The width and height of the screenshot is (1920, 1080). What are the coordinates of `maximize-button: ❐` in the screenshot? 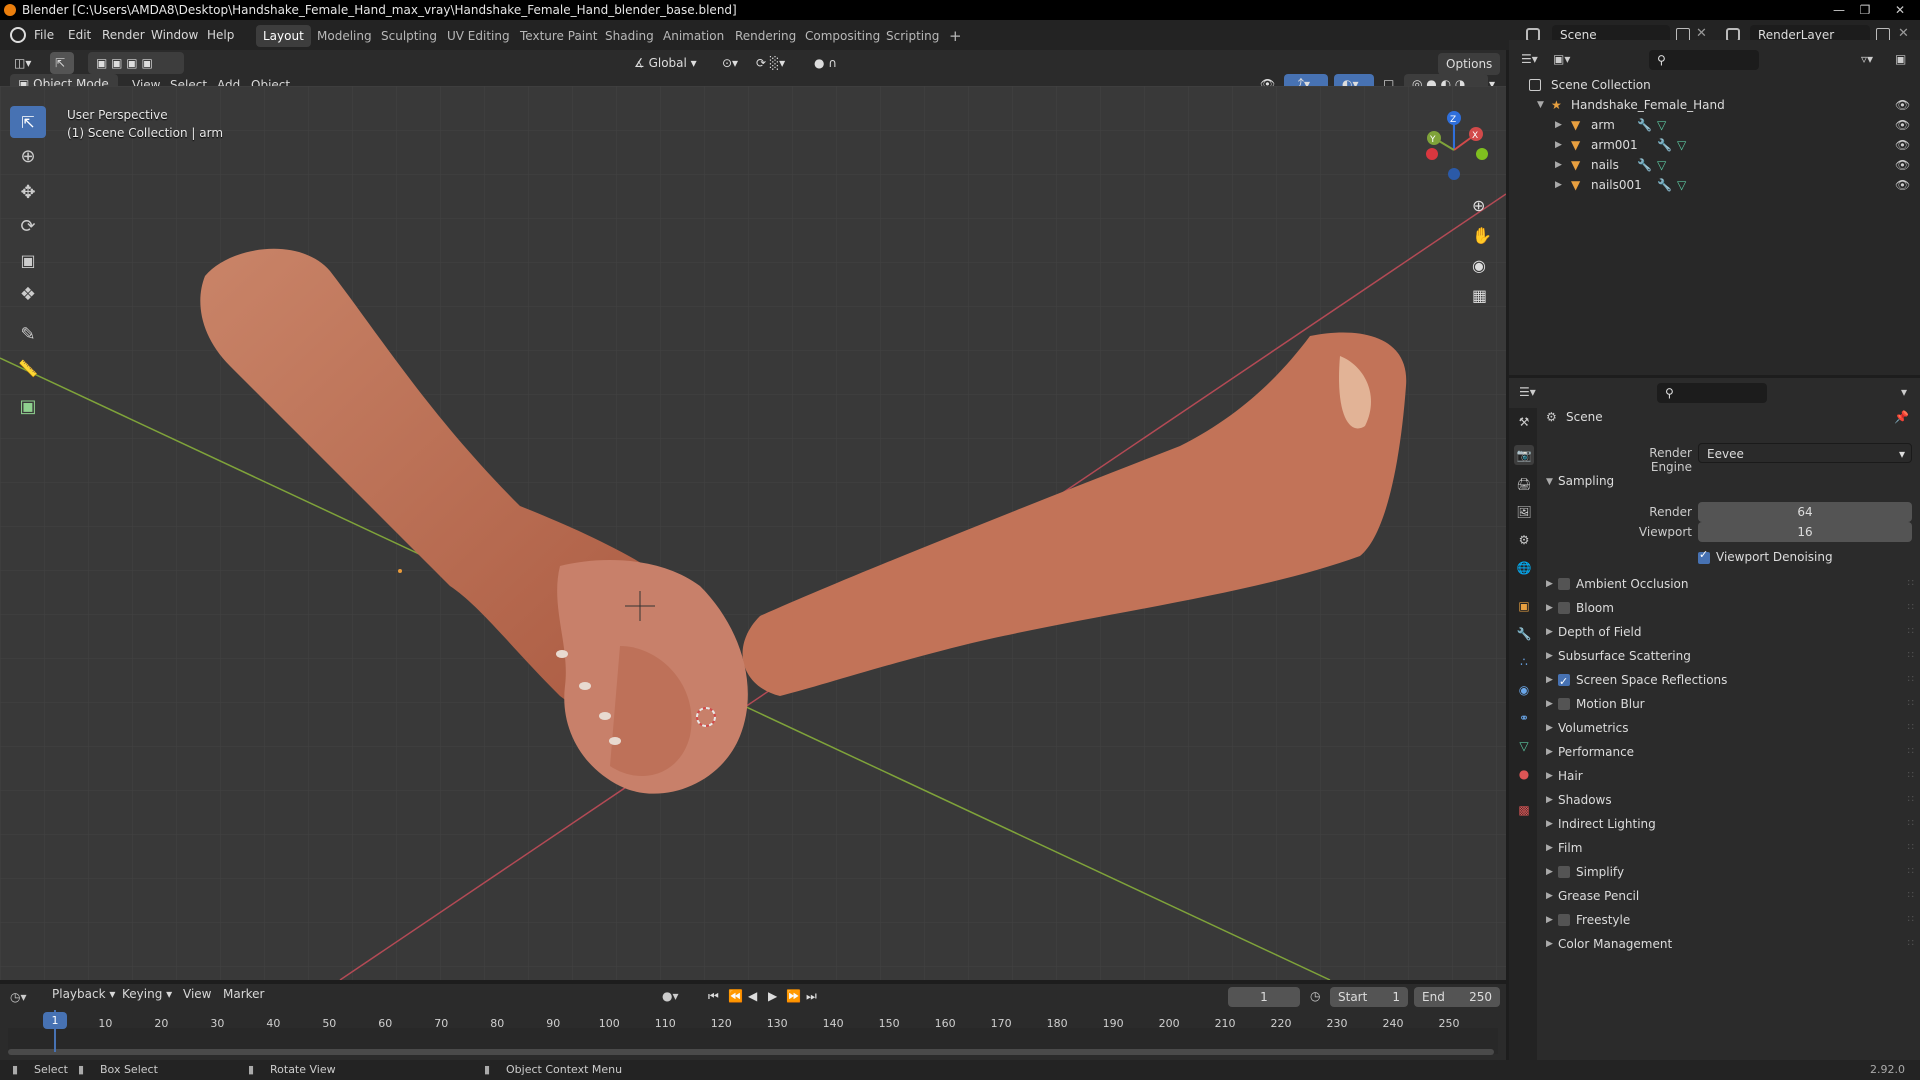 It's located at (1865, 10).